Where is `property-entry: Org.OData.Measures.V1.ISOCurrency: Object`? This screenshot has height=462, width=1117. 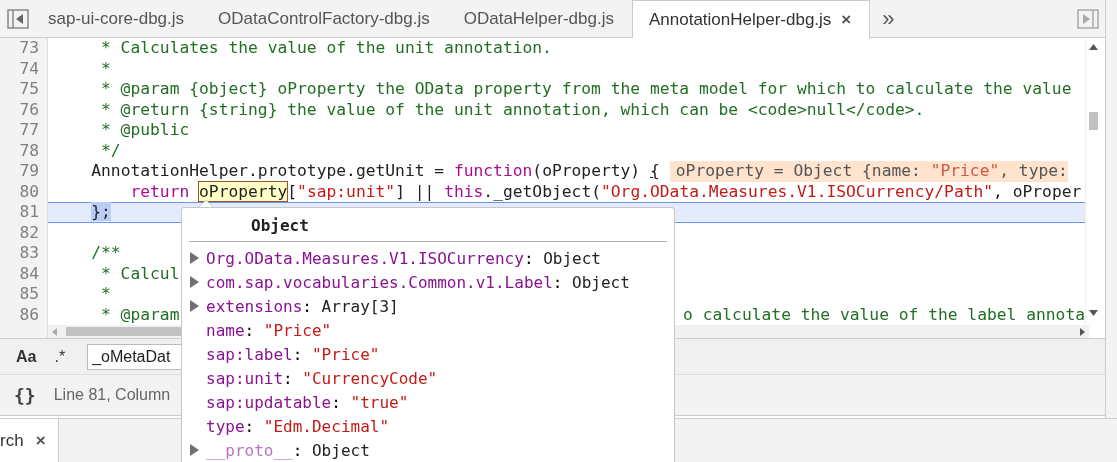 property-entry: Org.OData.Measures.V1.ISOCurrency: Object is located at coordinates (403, 258).